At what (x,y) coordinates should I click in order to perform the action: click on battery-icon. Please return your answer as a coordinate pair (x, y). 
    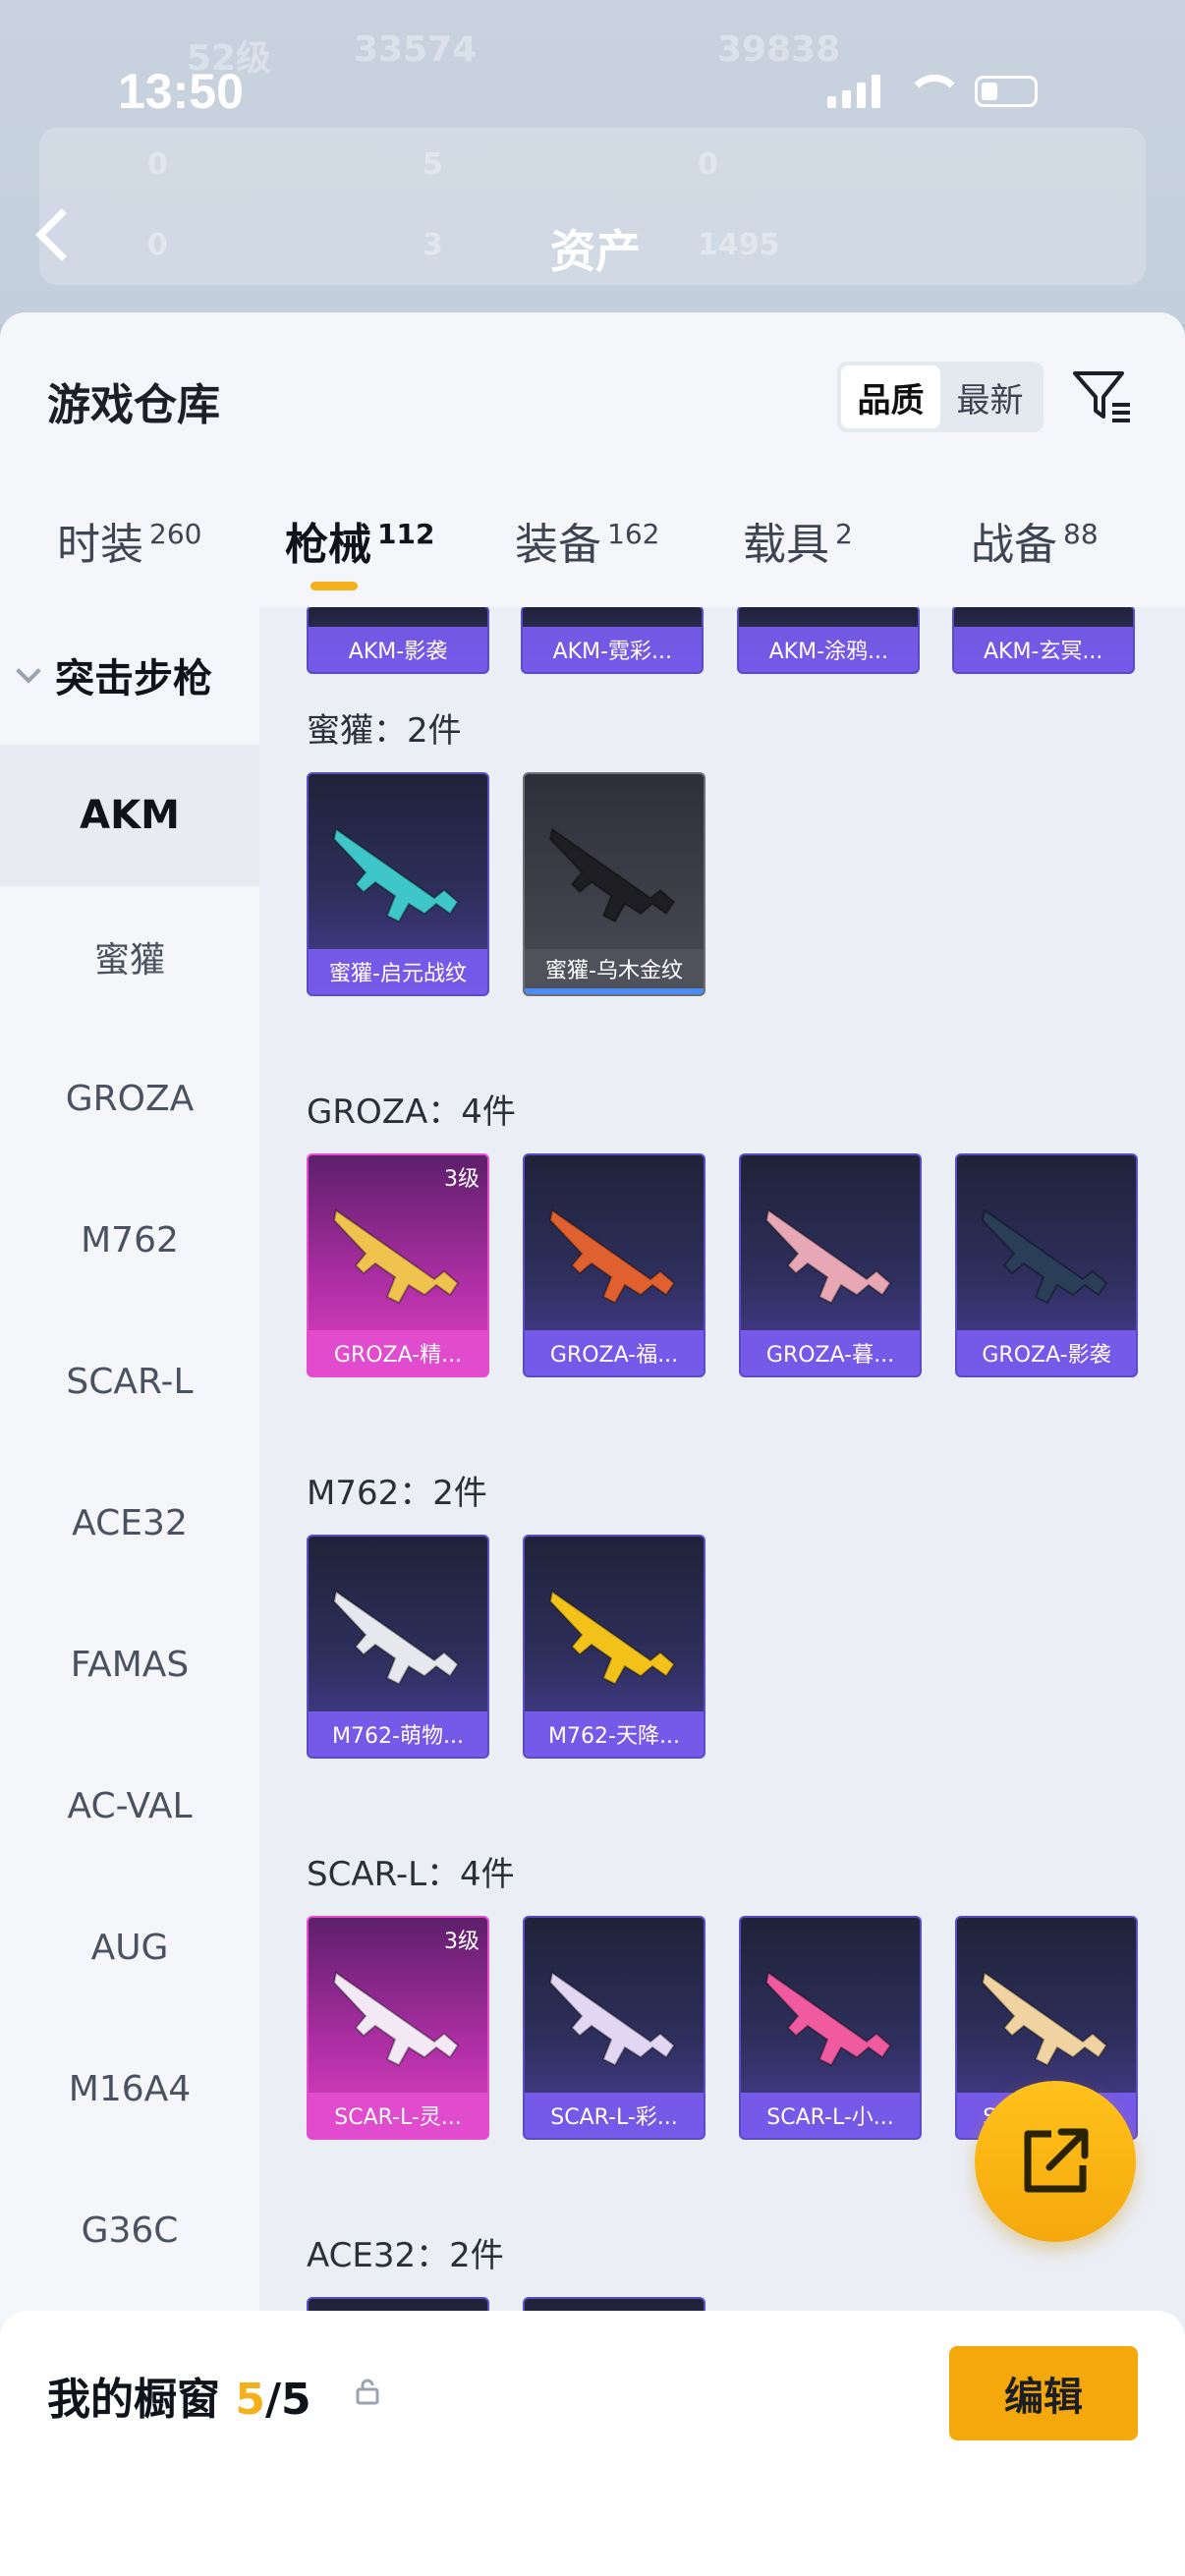
    Looking at the image, I should click on (1007, 91).